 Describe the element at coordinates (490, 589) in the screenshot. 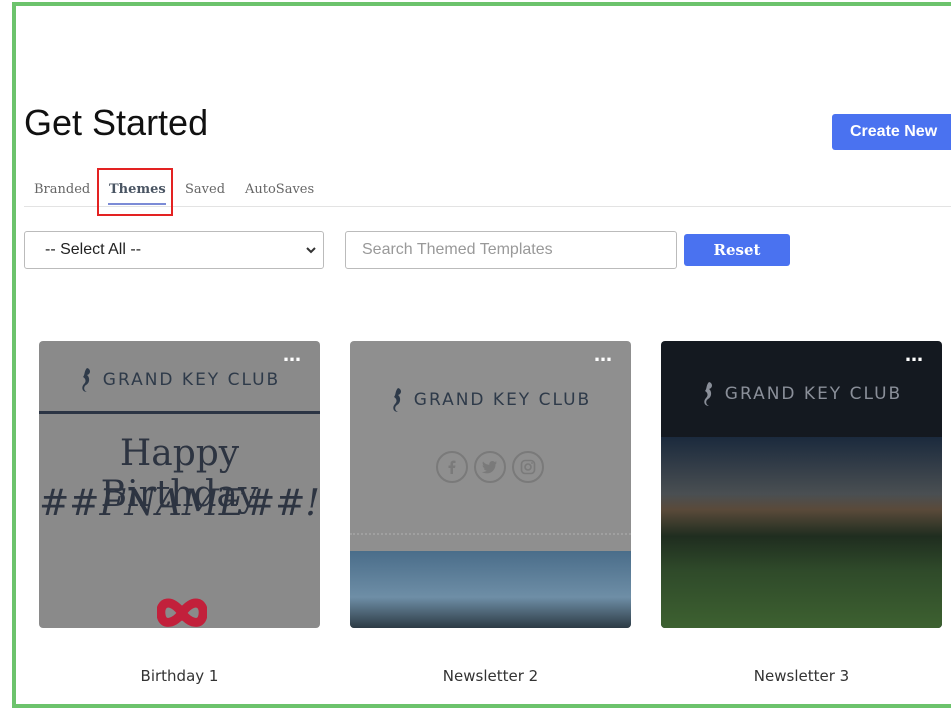

I see `beach-photo` at that location.